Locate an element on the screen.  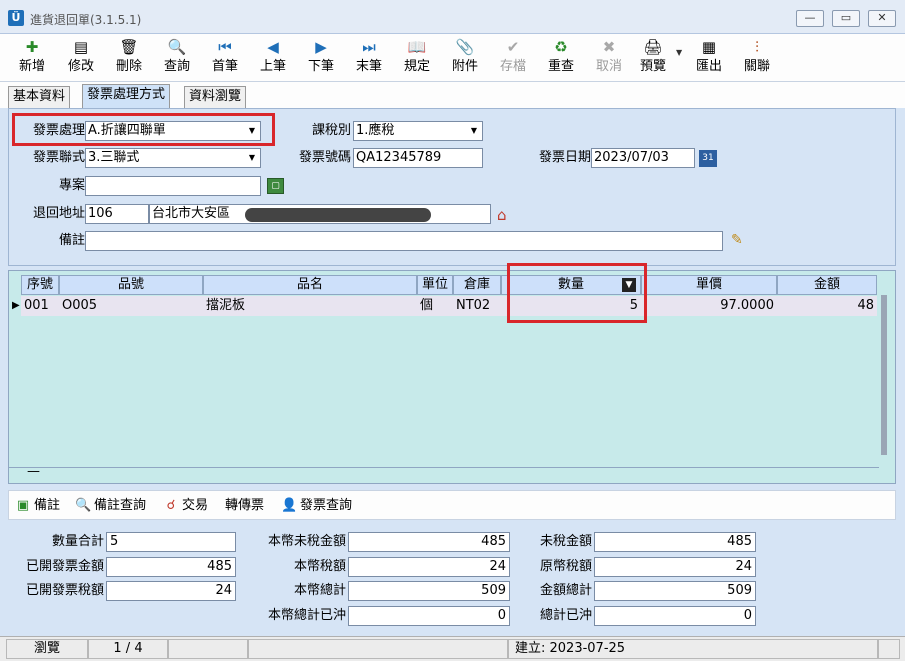
attachment-icon: 📎 is located at coordinates (465, 47).